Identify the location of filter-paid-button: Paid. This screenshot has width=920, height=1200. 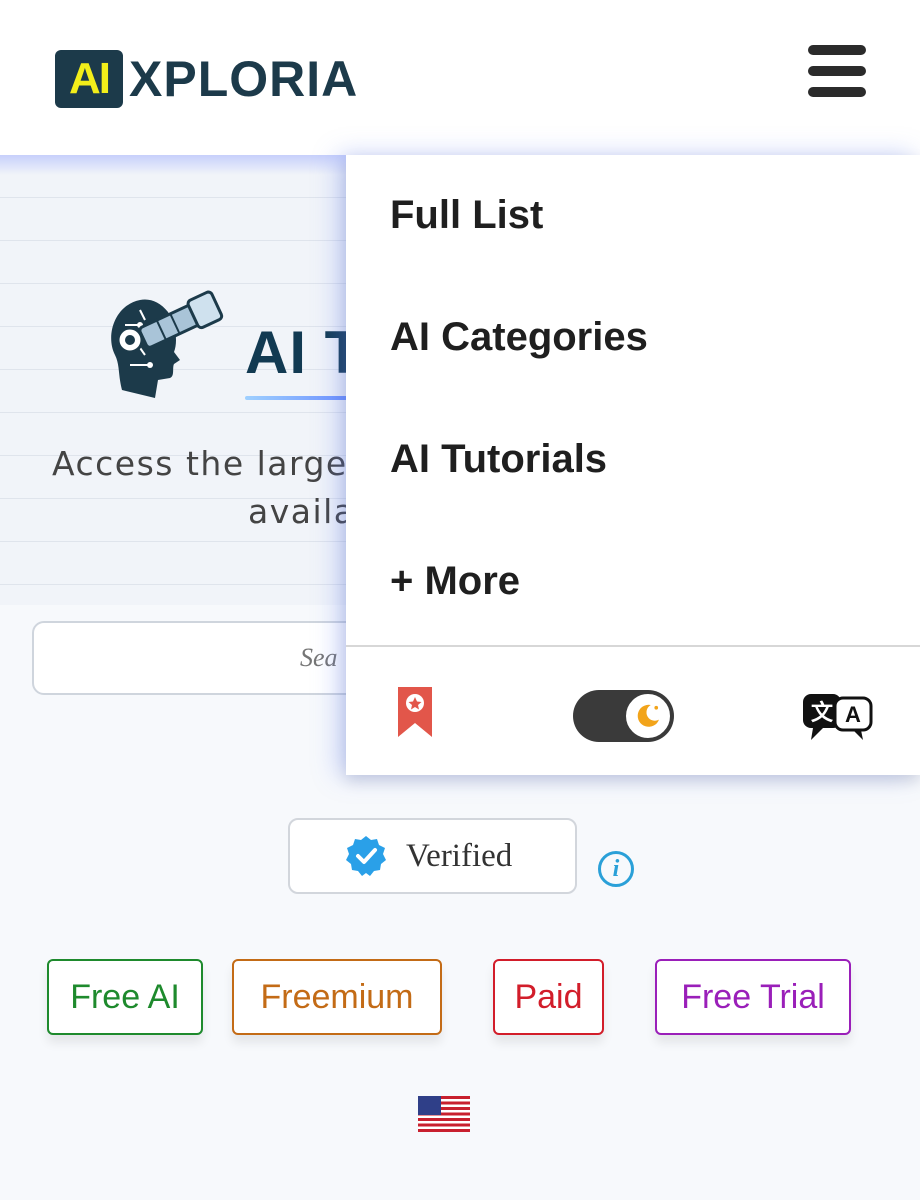
(548, 997).